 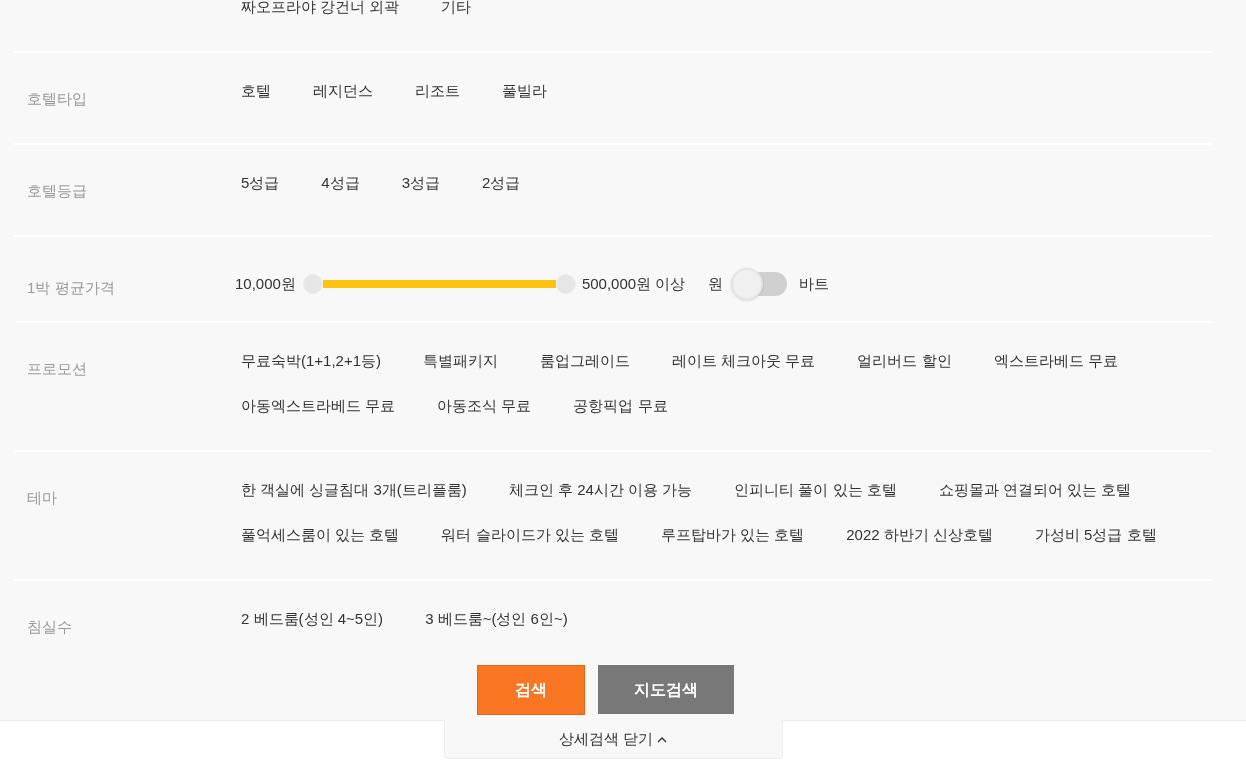 I want to click on filter-label: 테마, so click(x=42, y=498).